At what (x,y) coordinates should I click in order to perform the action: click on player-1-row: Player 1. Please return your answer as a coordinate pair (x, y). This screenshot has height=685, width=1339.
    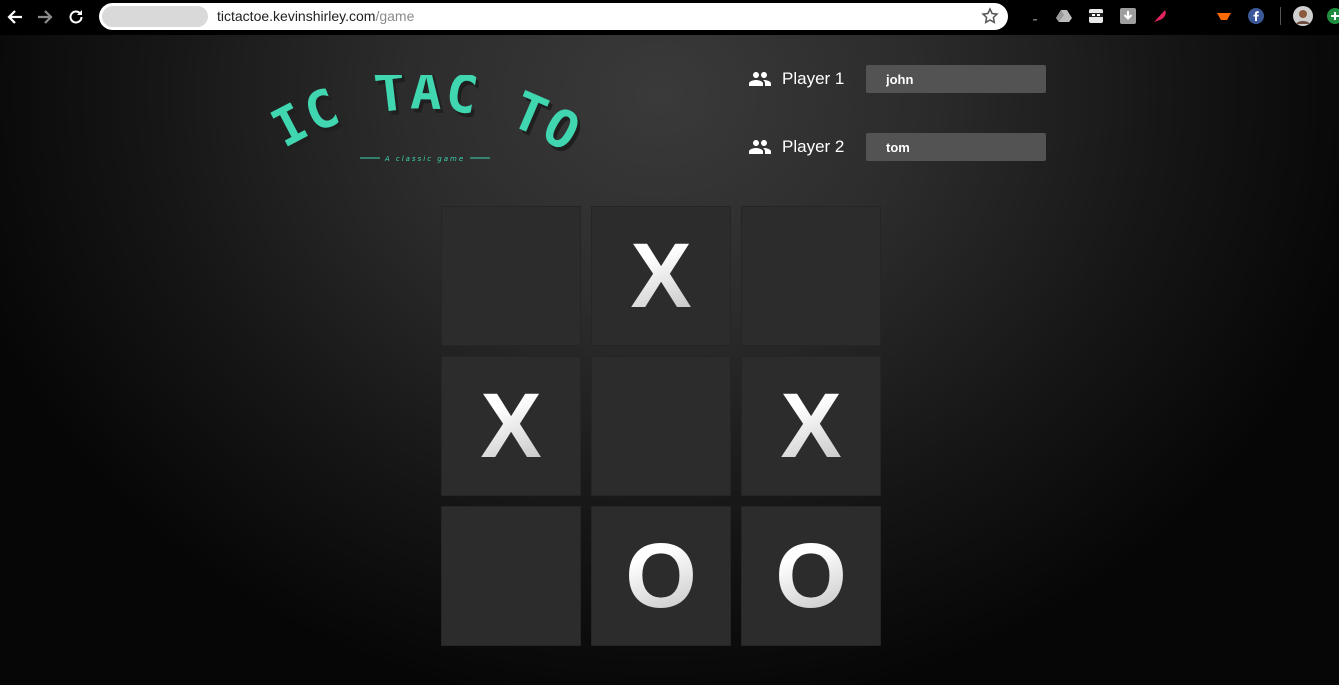
    Looking at the image, I should click on (897, 79).